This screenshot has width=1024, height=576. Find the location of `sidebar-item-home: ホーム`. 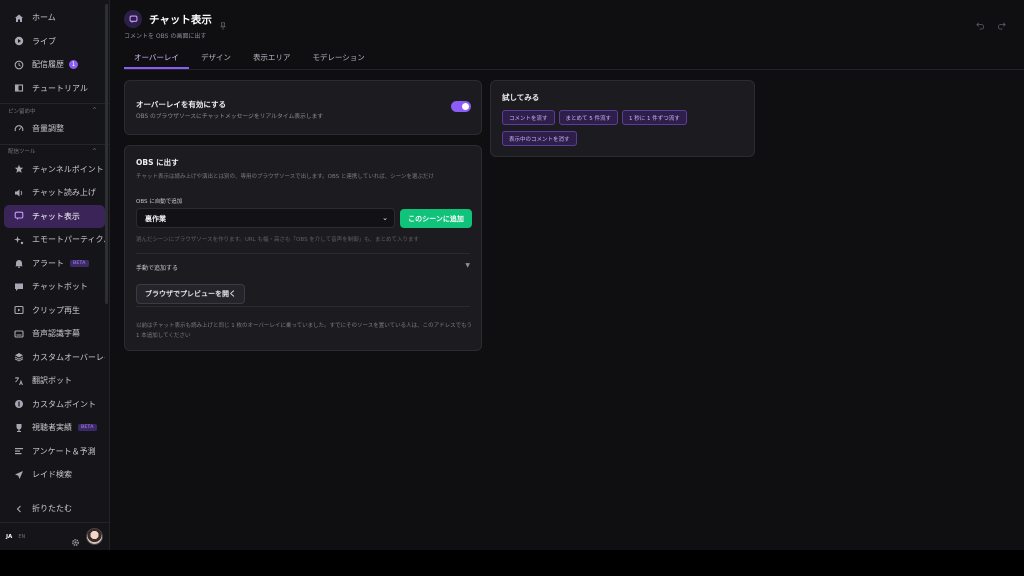

sidebar-item-home: ホーム is located at coordinates (54, 18).